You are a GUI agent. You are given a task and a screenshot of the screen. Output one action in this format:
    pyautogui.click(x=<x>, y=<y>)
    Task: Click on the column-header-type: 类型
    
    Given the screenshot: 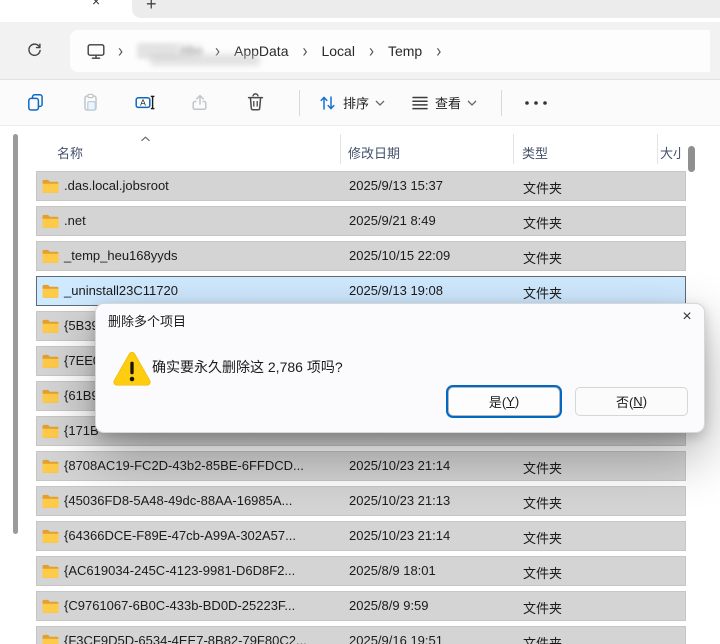 What is the action you would take?
    pyautogui.click(x=535, y=152)
    